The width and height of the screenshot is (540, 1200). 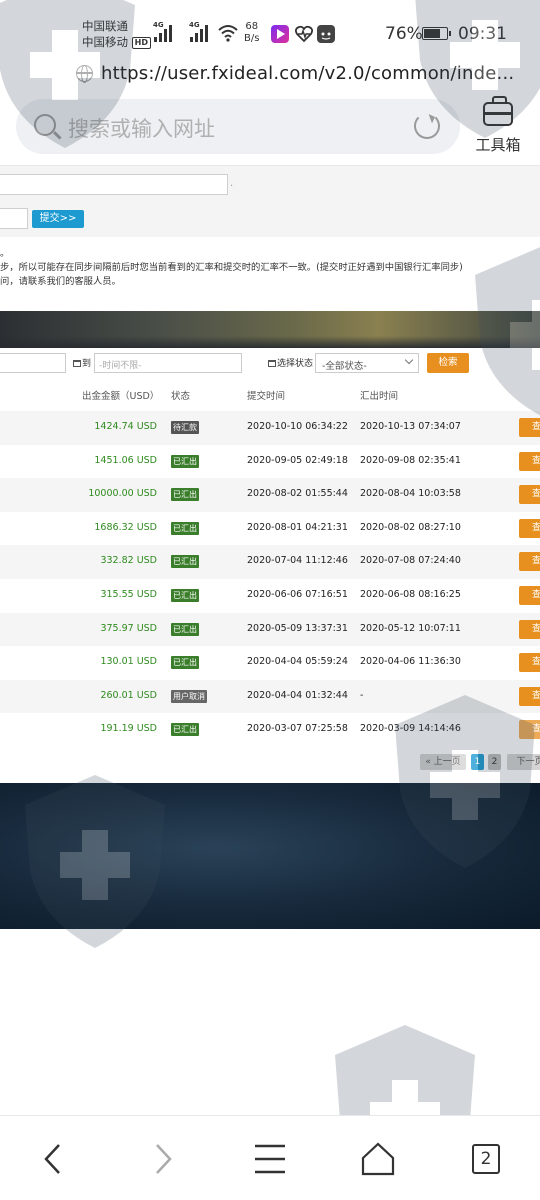 What do you see at coordinates (494, 762) in the screenshot?
I see `page-2-button: 2` at bounding box center [494, 762].